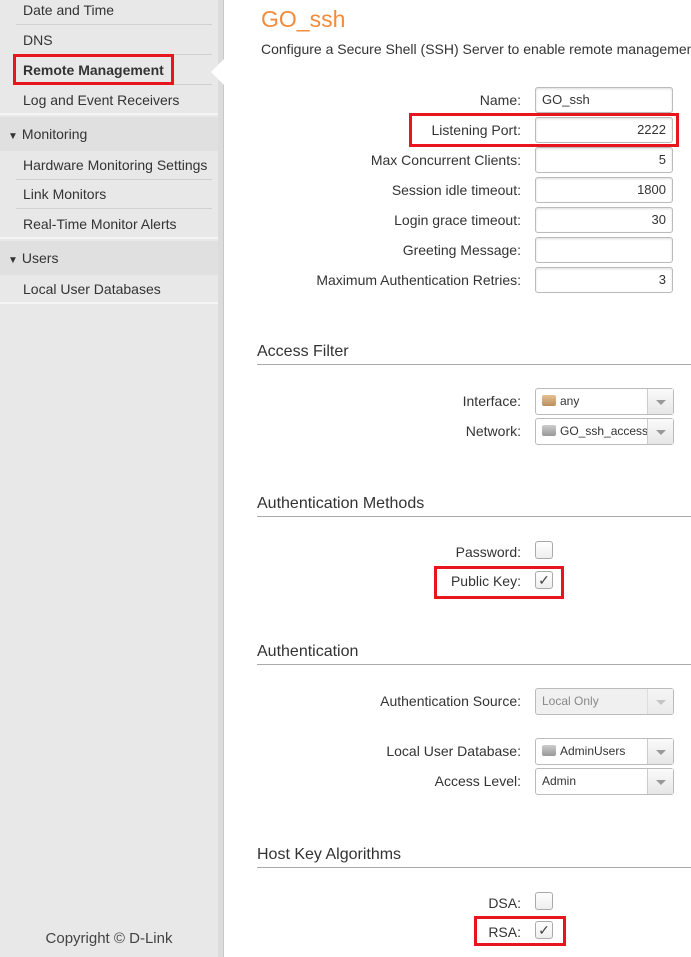 The height and width of the screenshot is (957, 691). I want to click on sidebar-group-monitoring: ▼ Monitoring, so click(109, 134).